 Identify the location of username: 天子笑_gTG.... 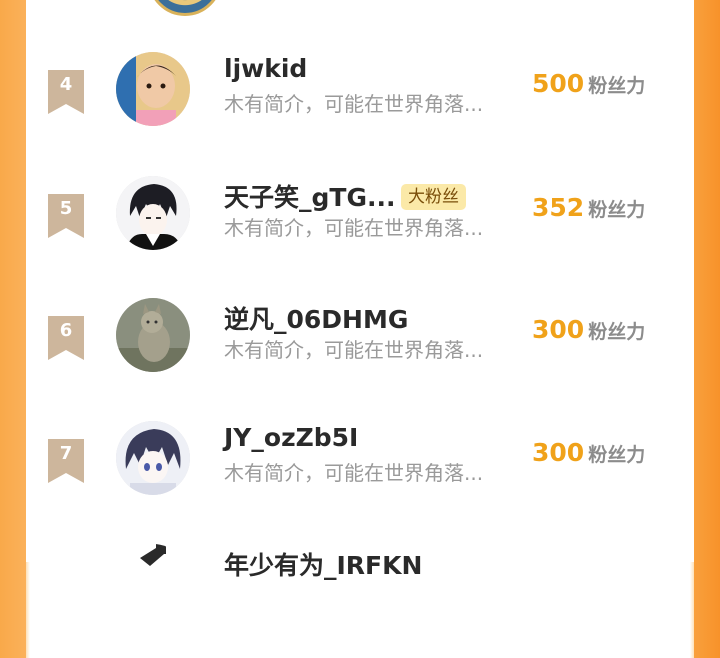
(309, 196).